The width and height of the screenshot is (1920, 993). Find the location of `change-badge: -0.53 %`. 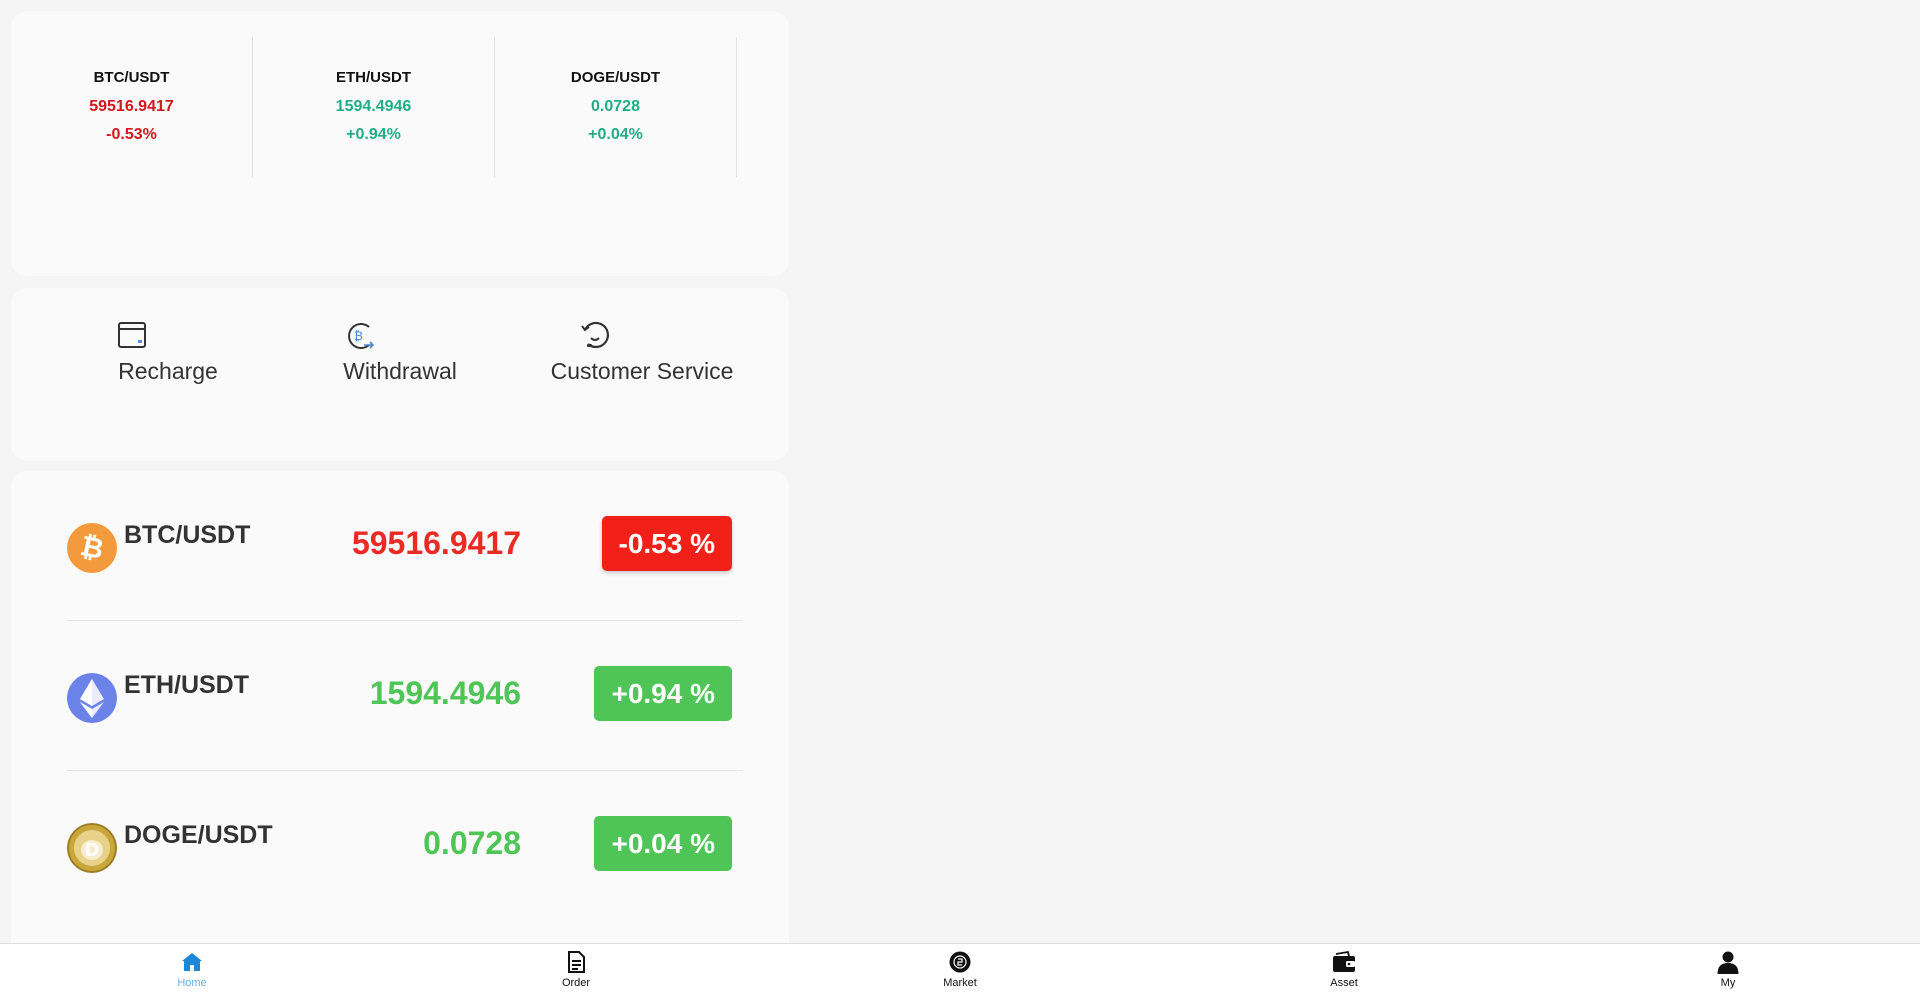

change-badge: -0.53 % is located at coordinates (666, 543).